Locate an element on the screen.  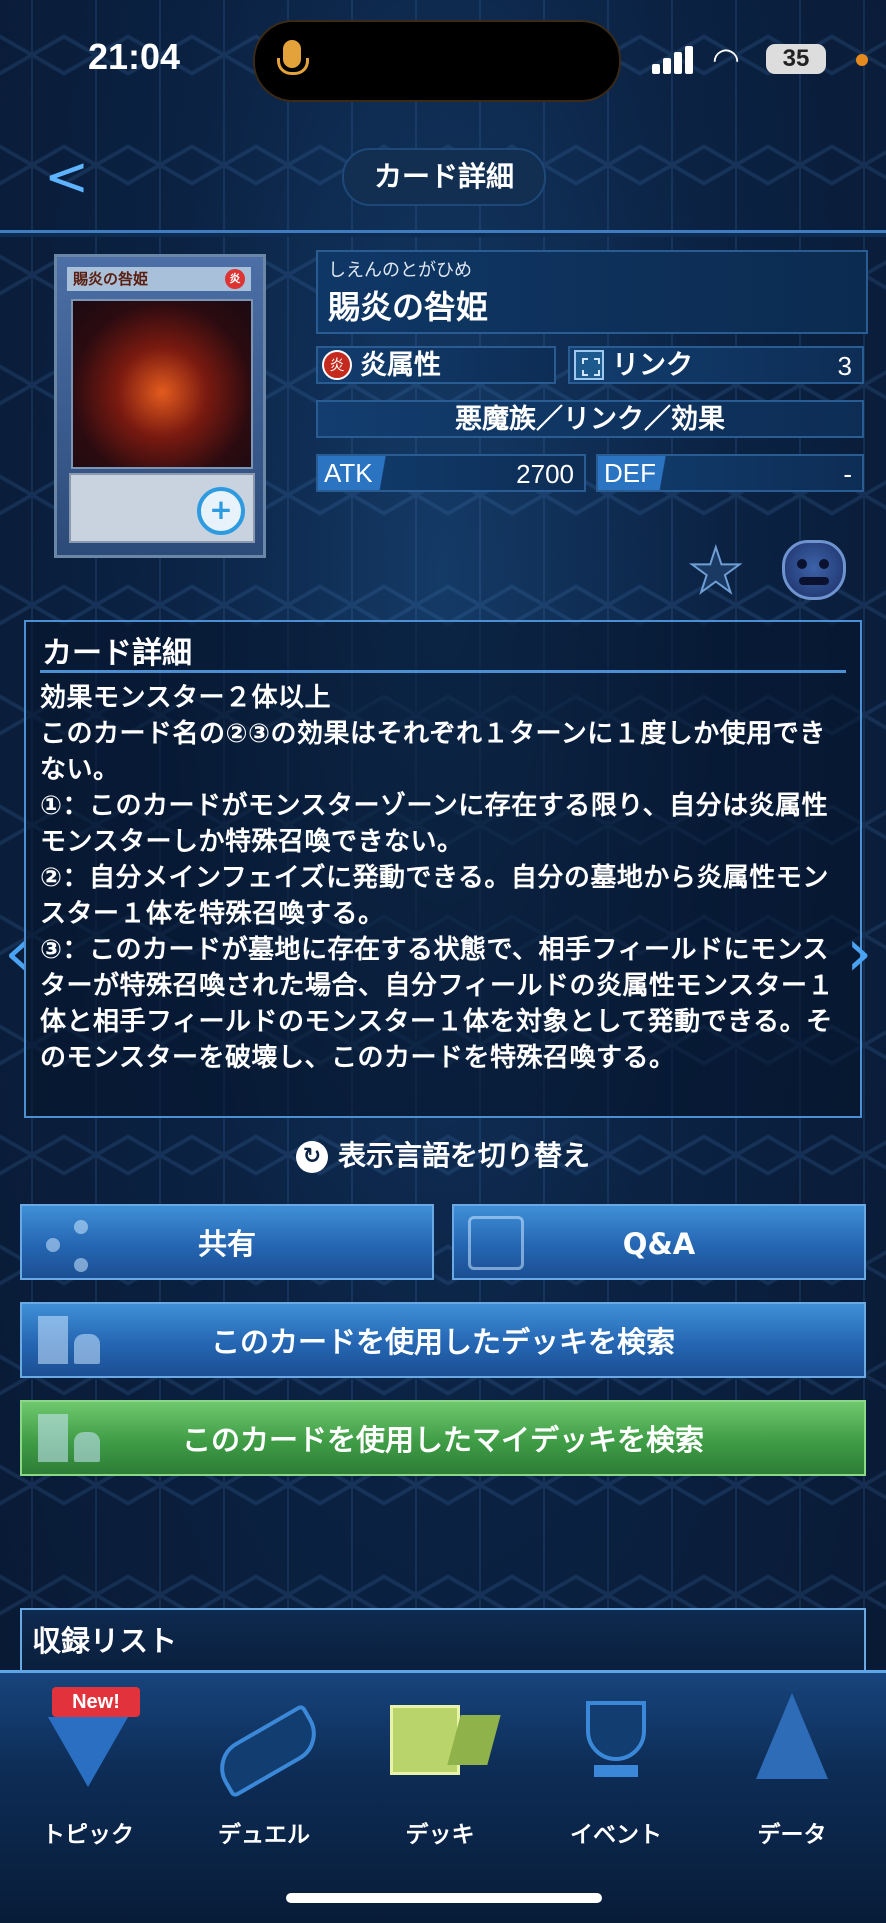
card-ruby: しえんのとがひめ is located at coordinates (400, 270).